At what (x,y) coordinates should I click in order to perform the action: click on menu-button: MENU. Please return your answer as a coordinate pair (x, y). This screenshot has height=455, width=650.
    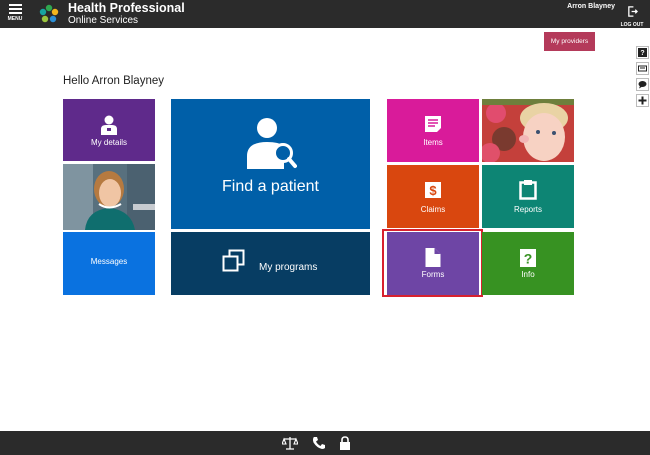
    Looking at the image, I should click on (15, 14).